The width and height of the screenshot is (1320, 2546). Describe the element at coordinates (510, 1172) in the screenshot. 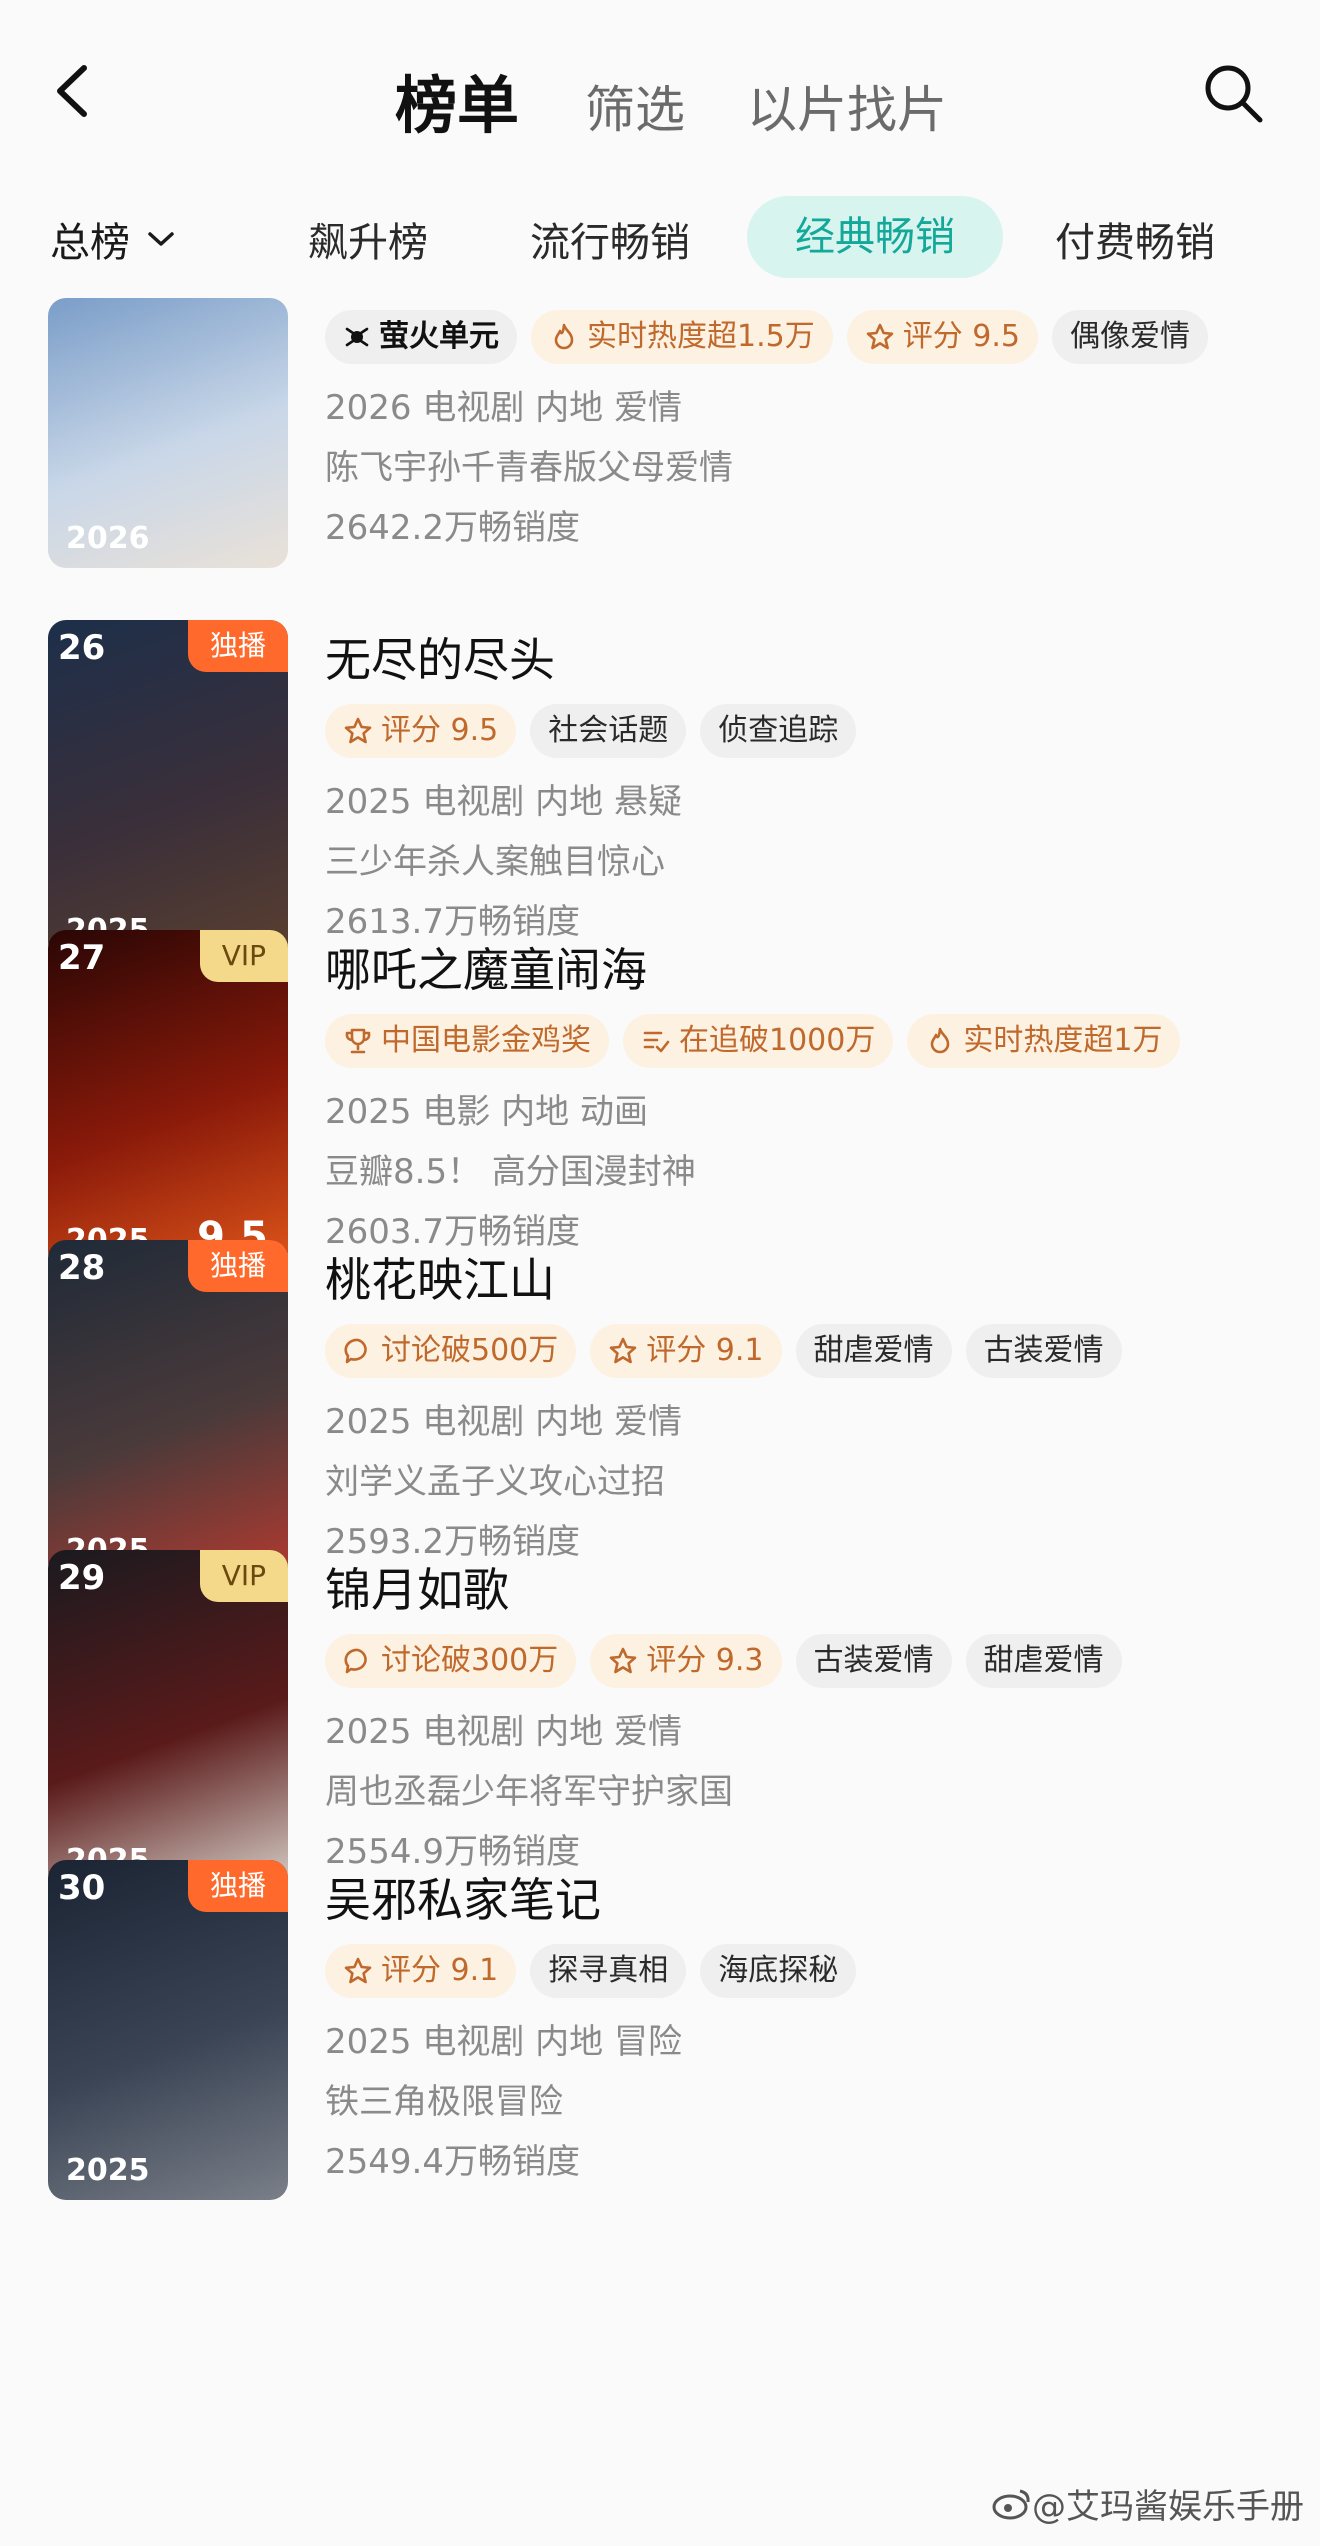

I see `tagline: 豆瓣8.5！ 高分国漫封神` at that location.